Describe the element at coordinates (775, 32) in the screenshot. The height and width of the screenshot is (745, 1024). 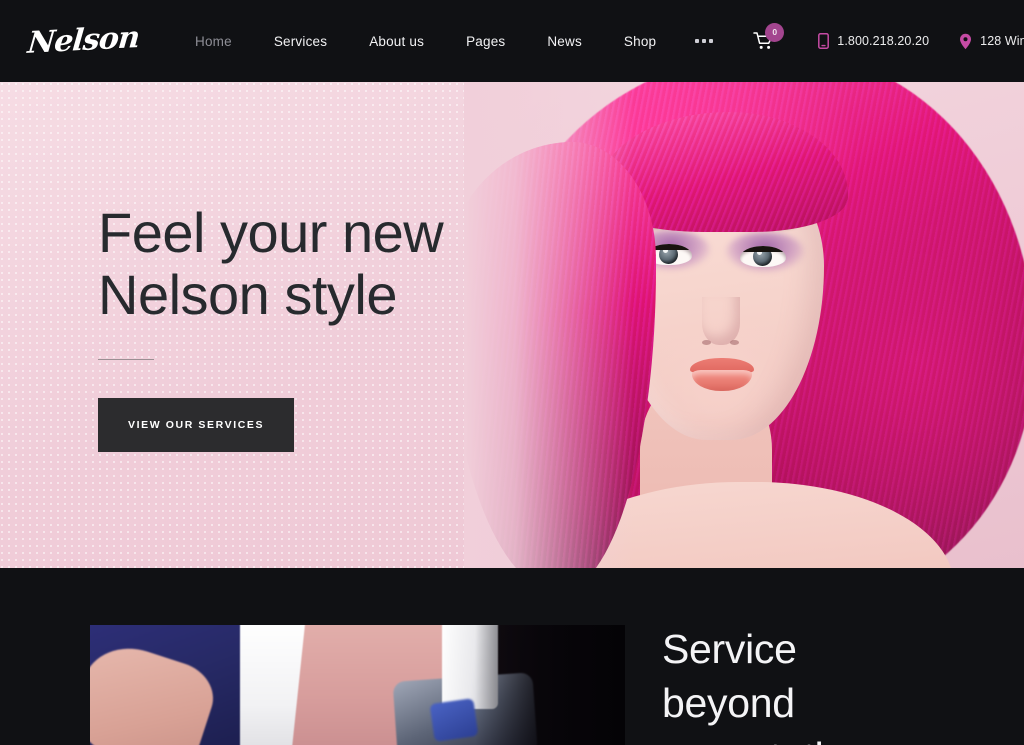
I see `cart-count-badge: 0` at that location.